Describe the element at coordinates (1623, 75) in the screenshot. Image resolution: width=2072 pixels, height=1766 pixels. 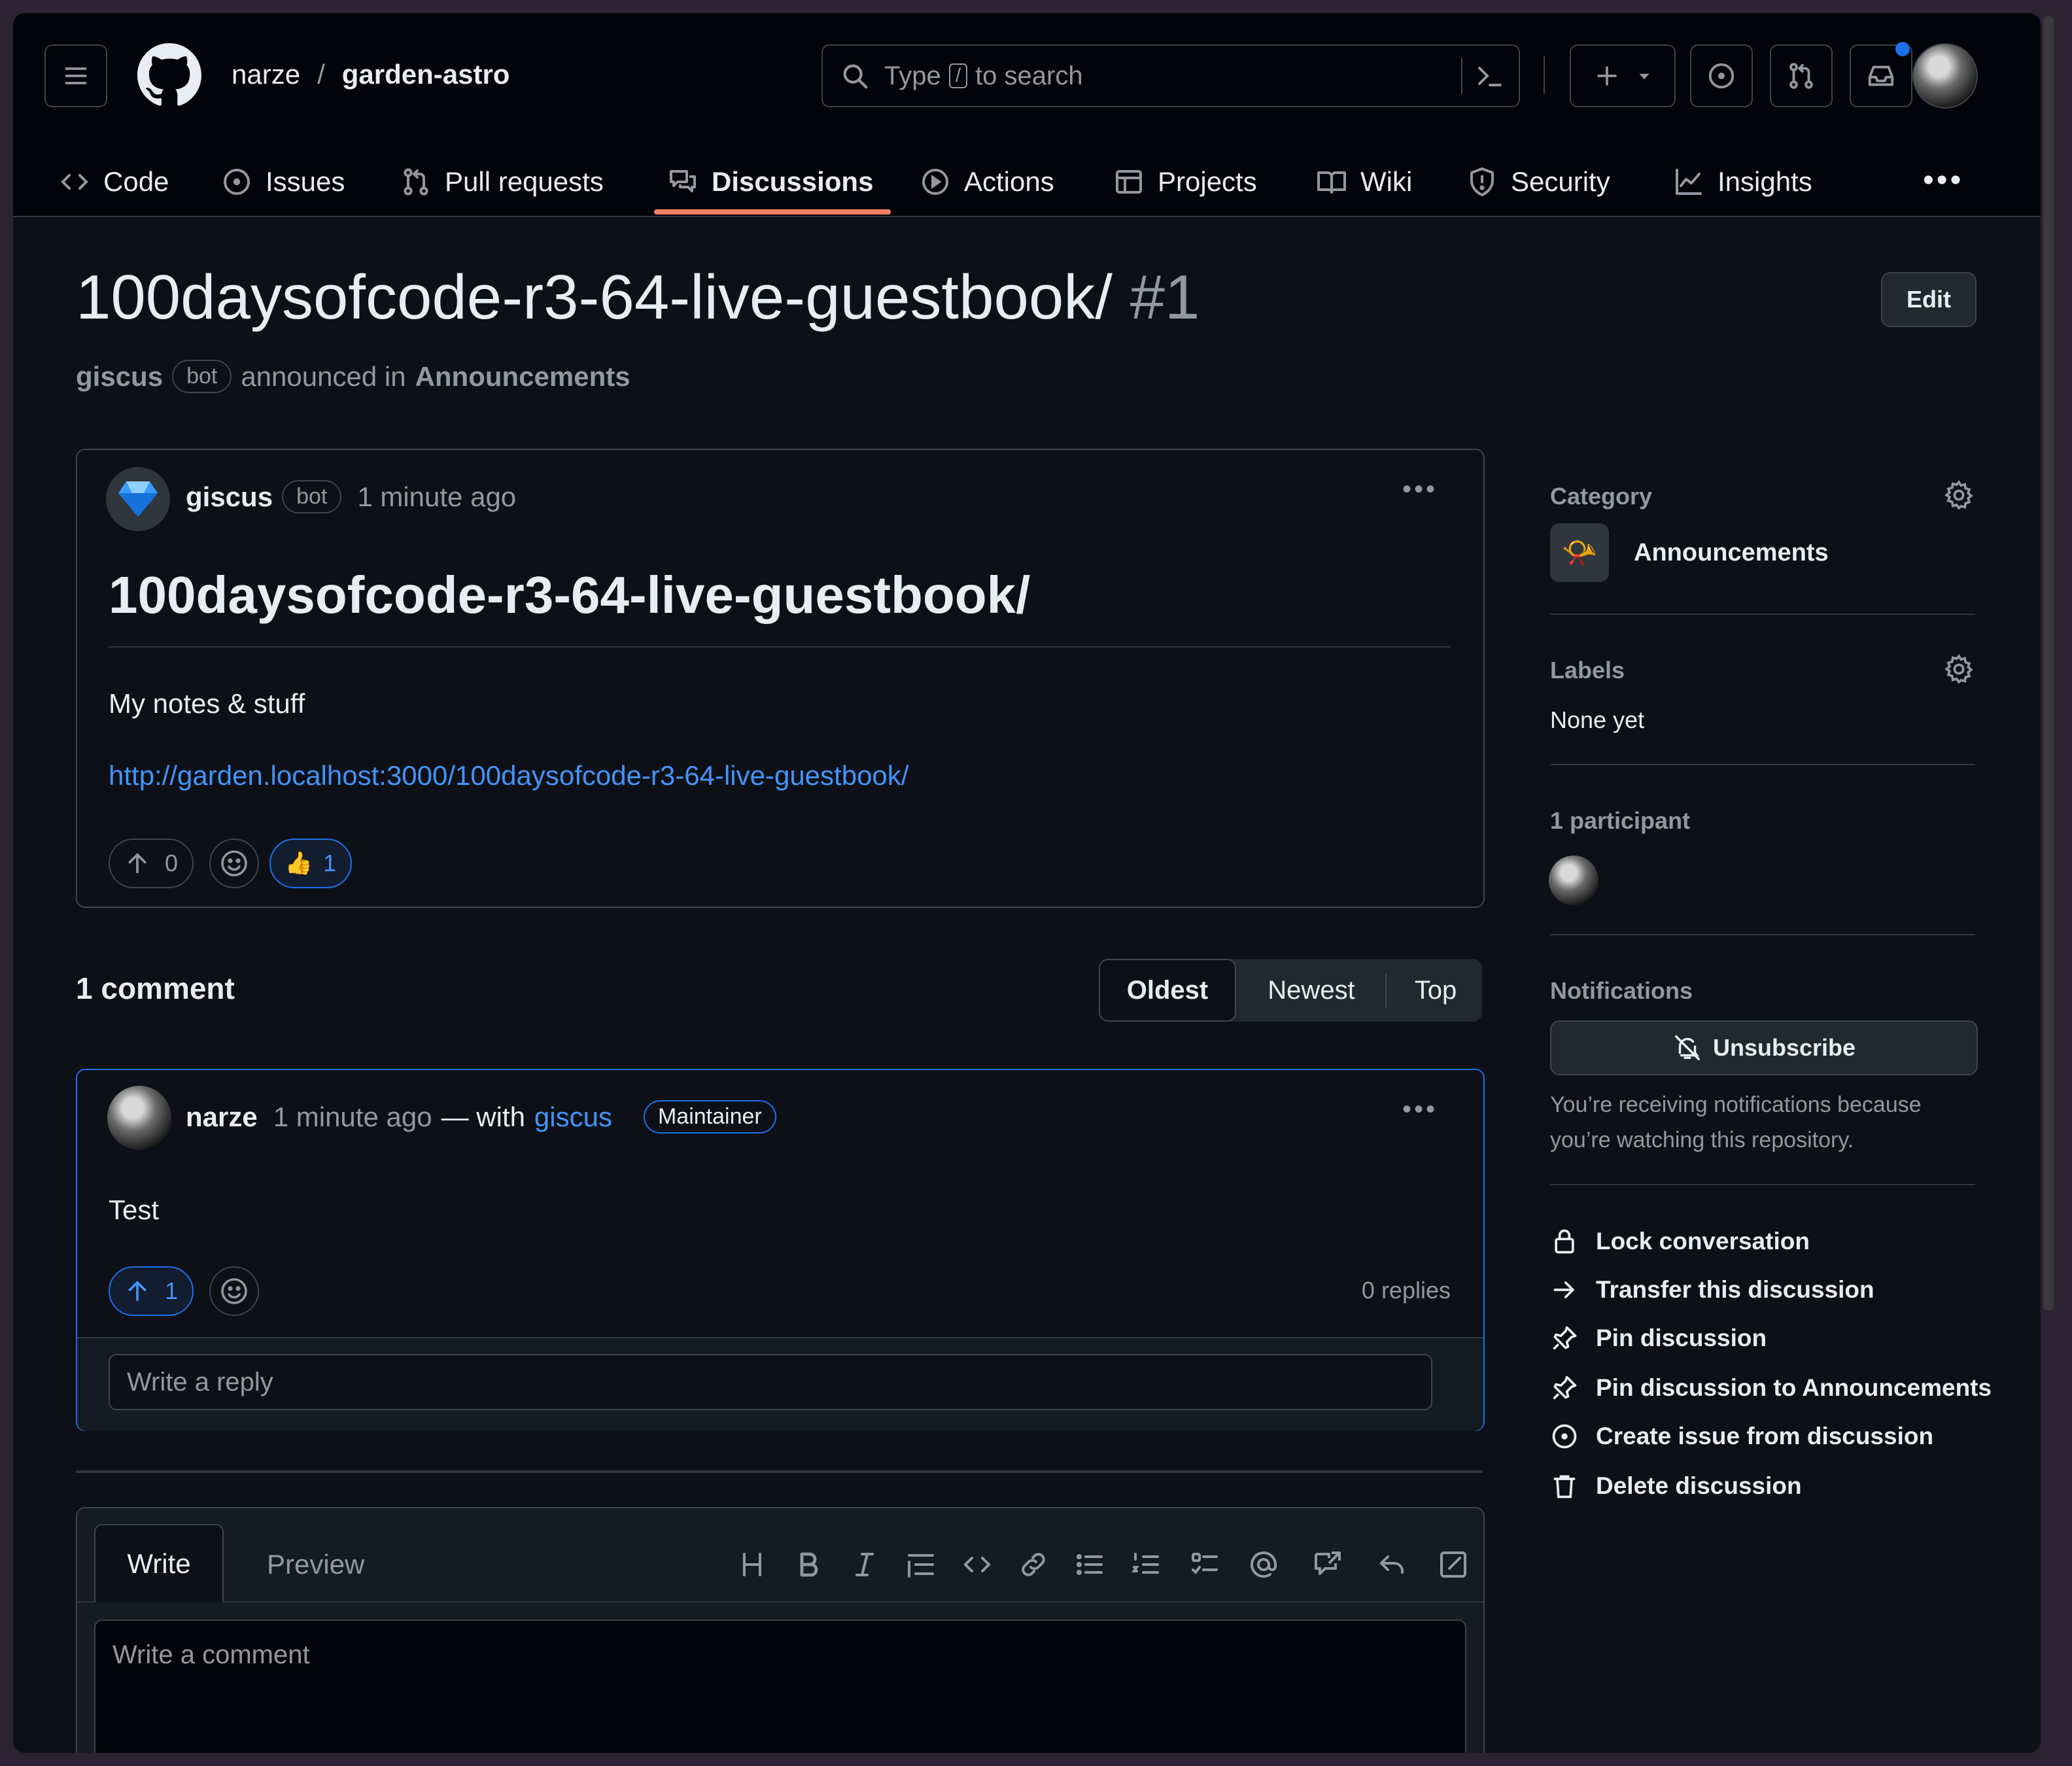
I see `create-new-button` at that location.